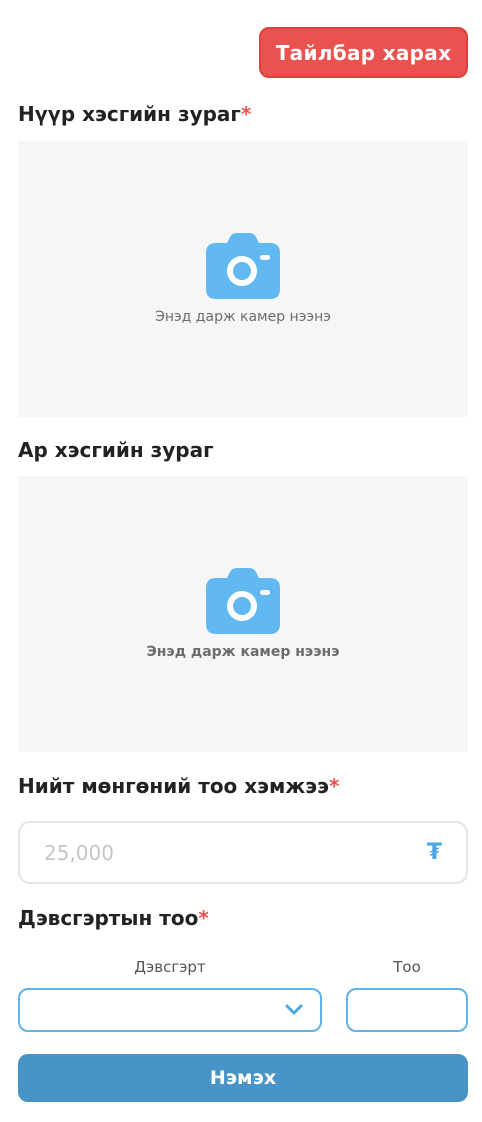 This screenshot has width=482, height=1122. I want to click on front-photo-title: Нүүр хэсгийн зураг*, so click(134, 114).